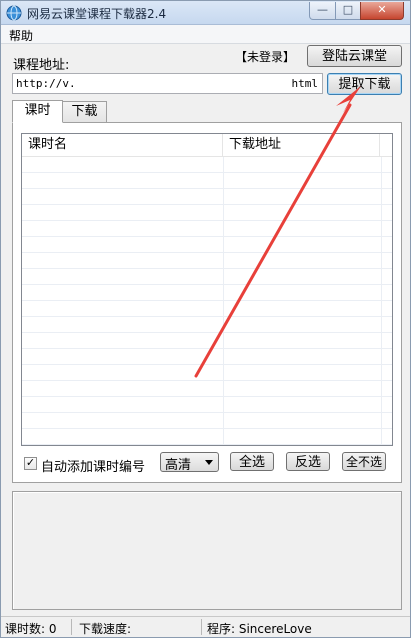 This screenshot has height=638, width=411. Describe the element at coordinates (348, 11) in the screenshot. I see `maximize-button: □` at that location.